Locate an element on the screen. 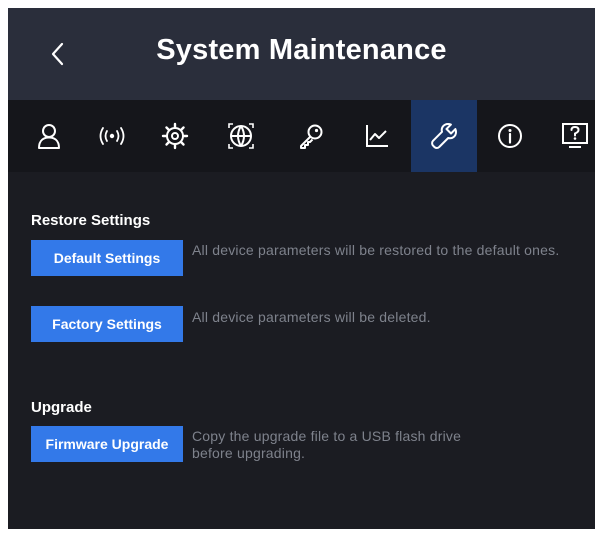 The width and height of the screenshot is (603, 537). tab-security is located at coordinates (311, 136).